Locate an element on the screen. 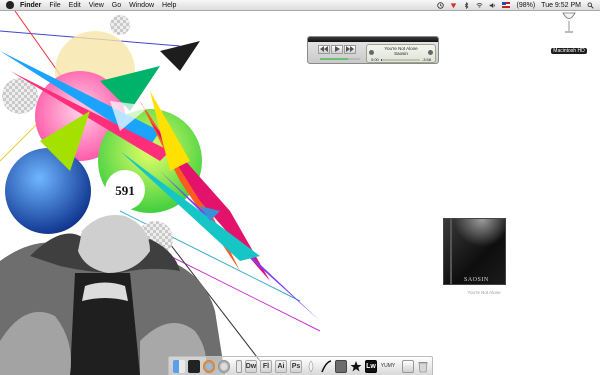 This screenshot has width=600, height=375. extra-icon is located at coordinates (453, 5).